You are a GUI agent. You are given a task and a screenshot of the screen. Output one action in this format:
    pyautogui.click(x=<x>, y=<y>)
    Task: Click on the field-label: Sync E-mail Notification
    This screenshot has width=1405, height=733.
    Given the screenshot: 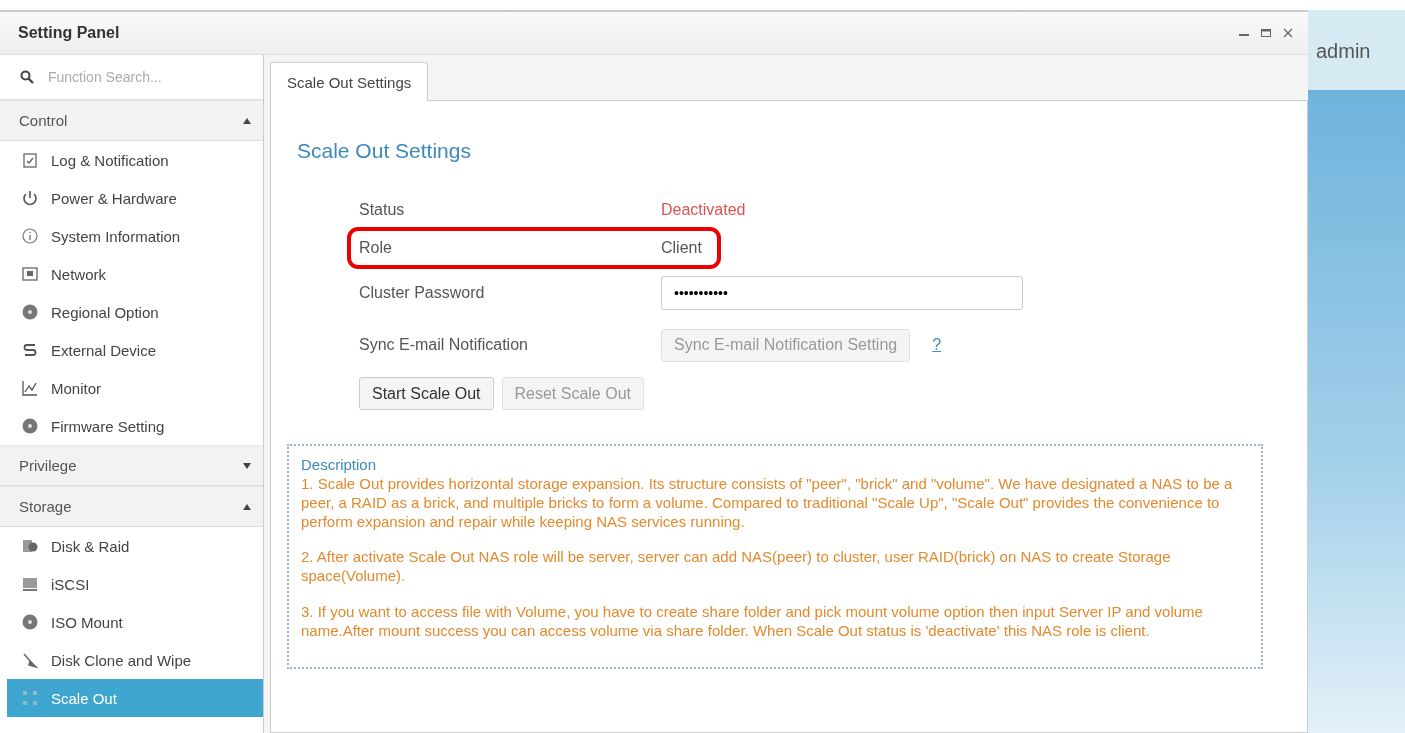 What is the action you would take?
    pyautogui.click(x=444, y=345)
    